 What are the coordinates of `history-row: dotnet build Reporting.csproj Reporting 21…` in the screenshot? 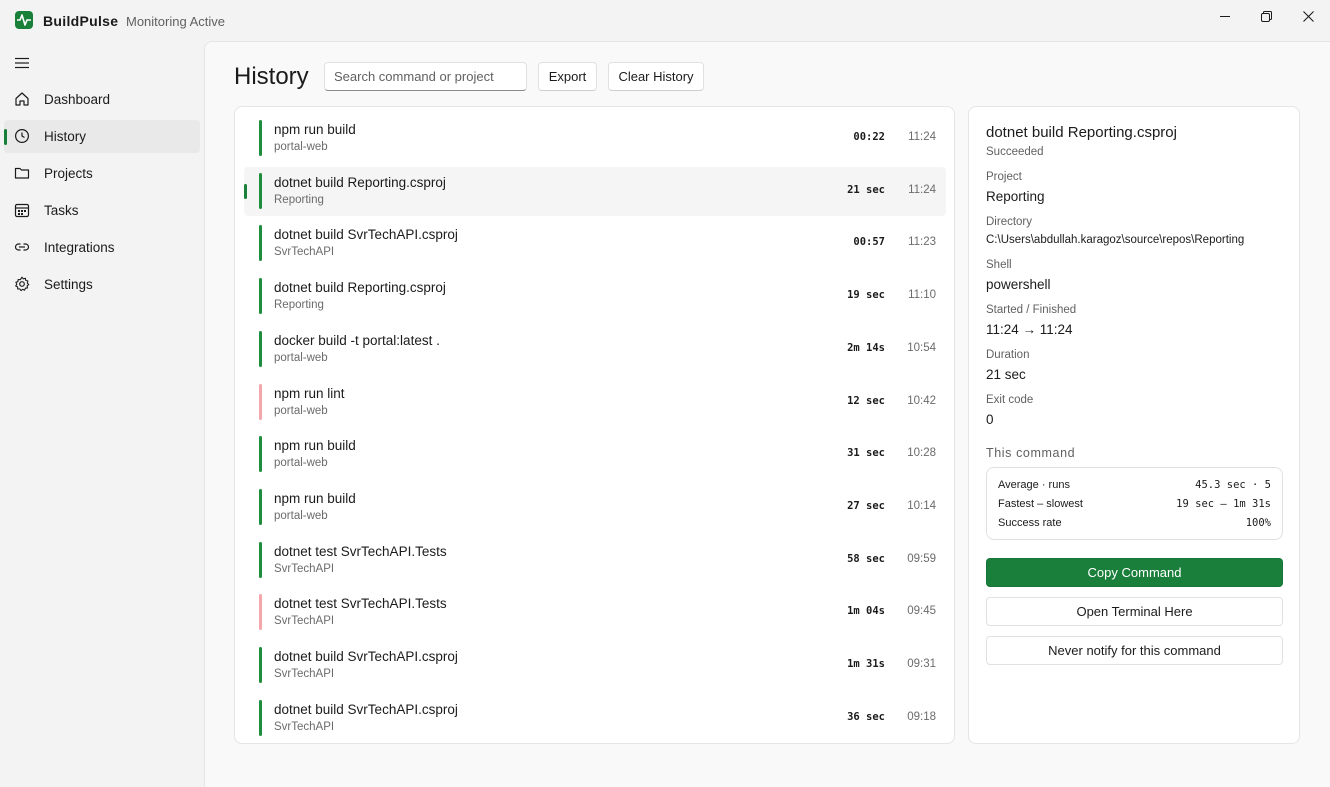 It's located at (595, 191).